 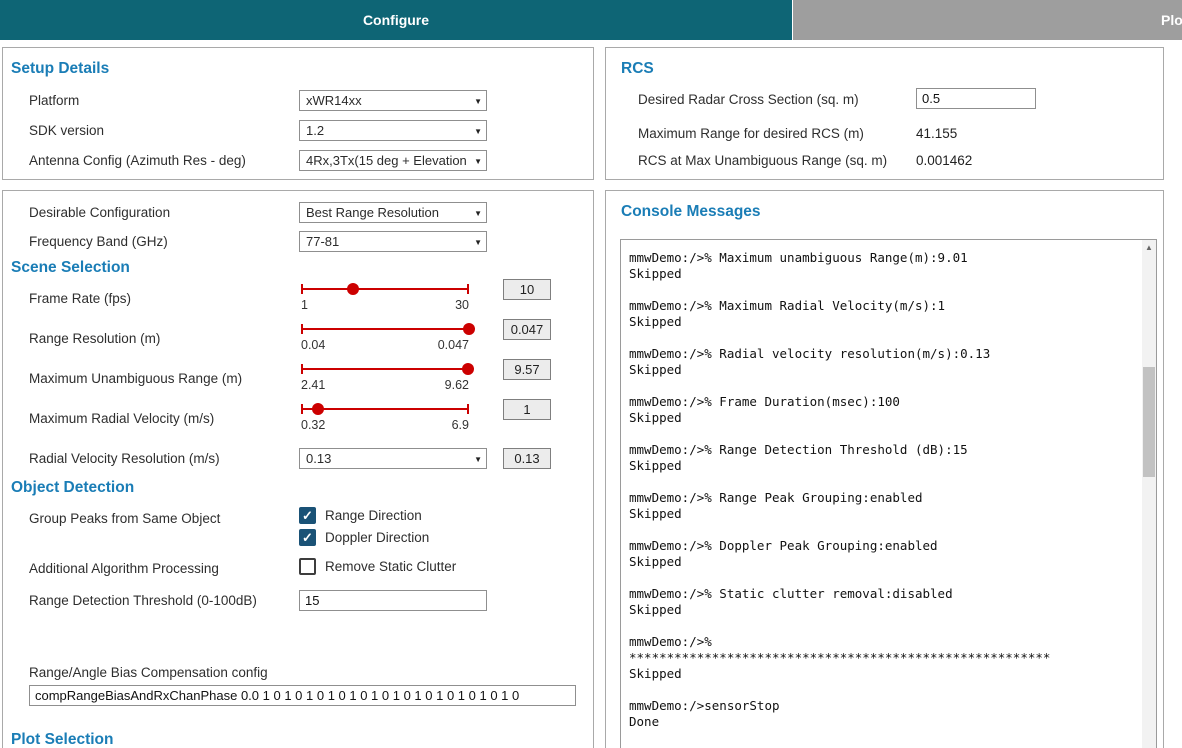 What do you see at coordinates (387, 377) in the screenshot?
I see `max-unambiguous-range-slider: 2.41 9.62` at bounding box center [387, 377].